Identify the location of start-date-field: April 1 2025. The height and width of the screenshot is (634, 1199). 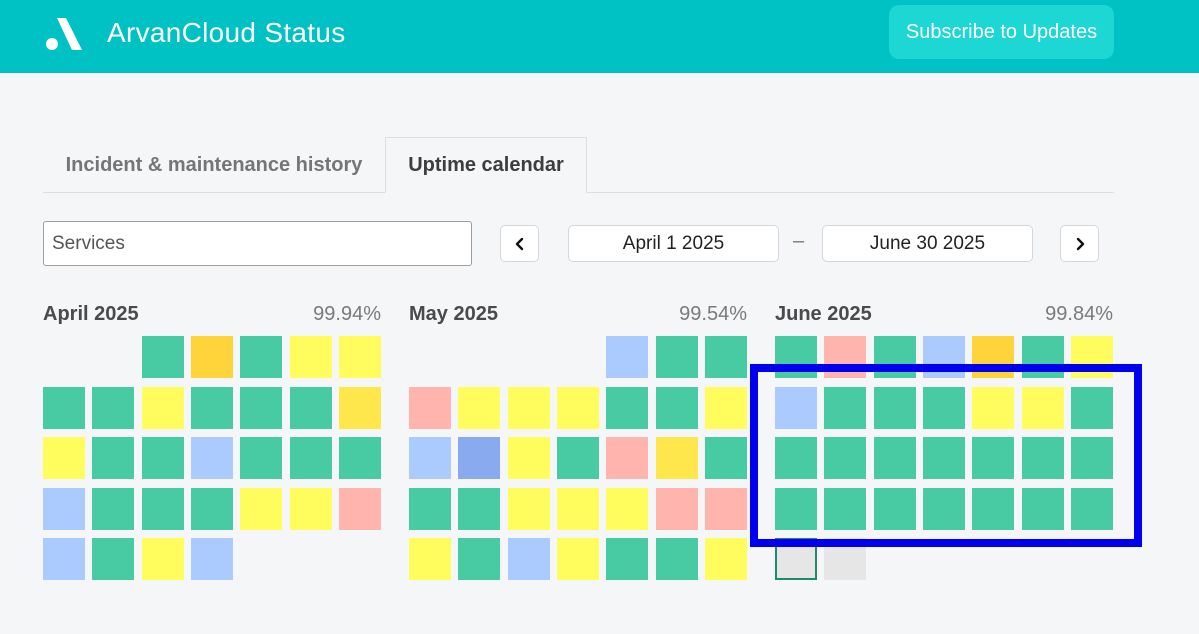
(673, 243).